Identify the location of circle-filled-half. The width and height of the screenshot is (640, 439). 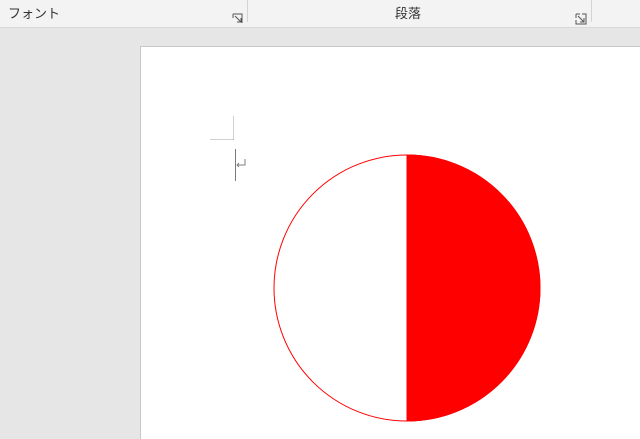
(473, 288).